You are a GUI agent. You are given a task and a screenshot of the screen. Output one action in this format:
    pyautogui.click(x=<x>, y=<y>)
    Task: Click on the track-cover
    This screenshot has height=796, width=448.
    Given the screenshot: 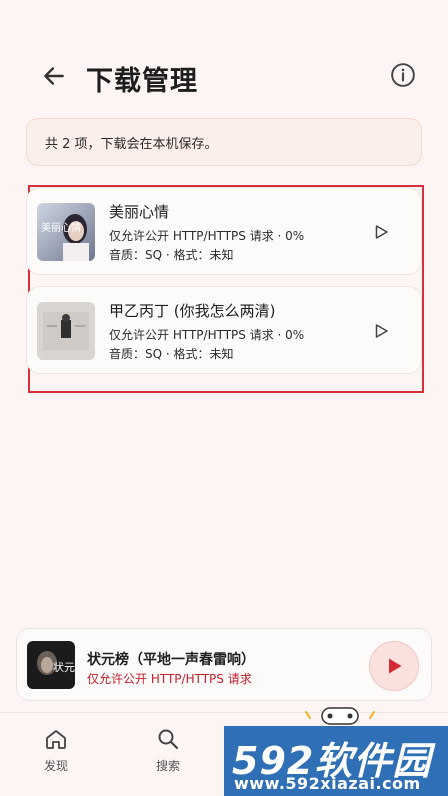 What is the action you would take?
    pyautogui.click(x=66, y=331)
    